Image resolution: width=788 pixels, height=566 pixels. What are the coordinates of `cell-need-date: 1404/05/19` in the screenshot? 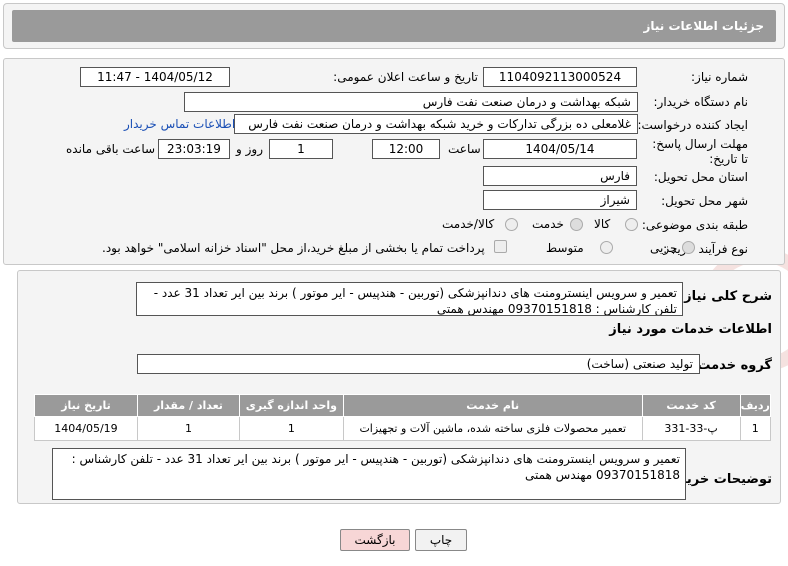 It's located at (86, 428).